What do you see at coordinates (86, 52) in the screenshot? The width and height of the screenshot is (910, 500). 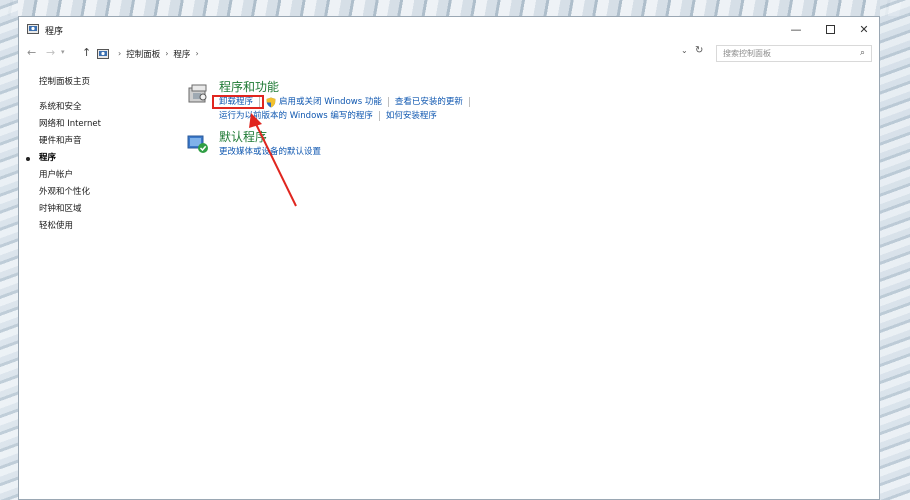 I see `up-arrow-icon: ↑` at bounding box center [86, 52].